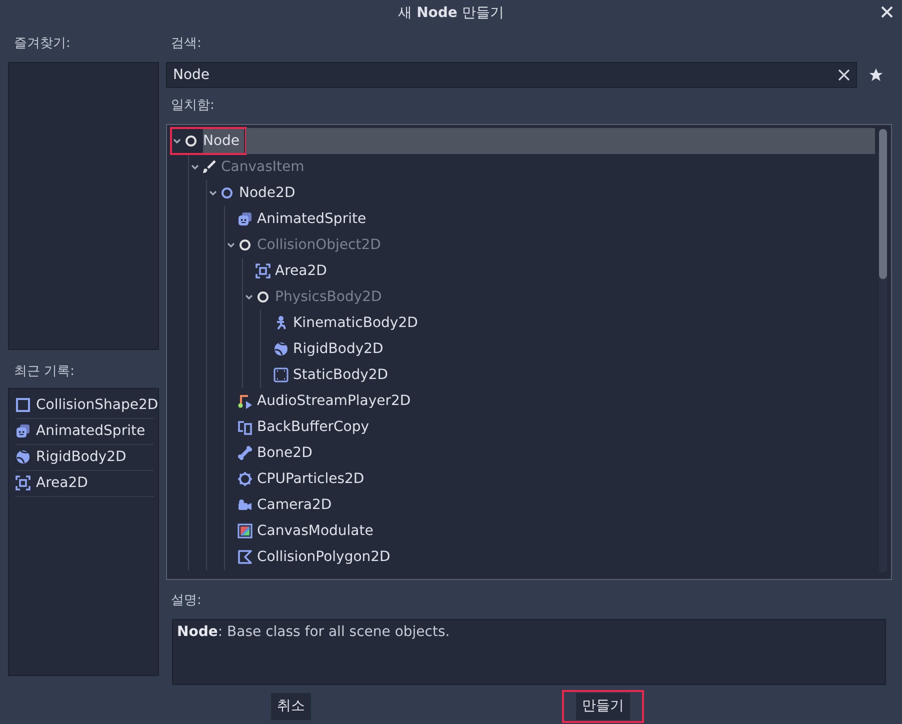 This screenshot has height=724, width=902. What do you see at coordinates (43, 43) in the screenshot?
I see `favorites-label: 즐겨찾기:` at bounding box center [43, 43].